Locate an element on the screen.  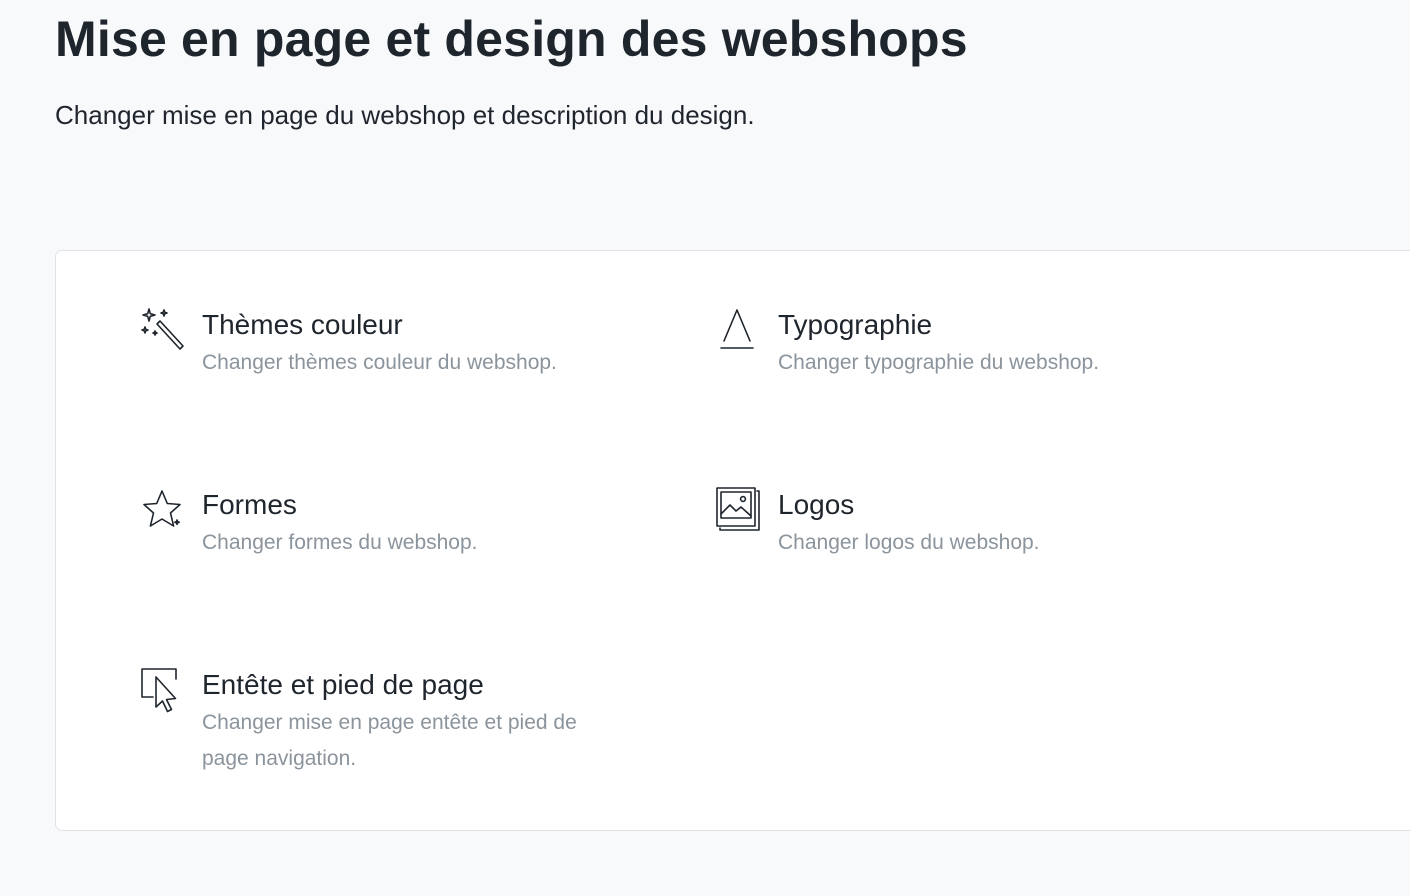
option-description: Changer typographie du webshop. is located at coordinates (939, 362).